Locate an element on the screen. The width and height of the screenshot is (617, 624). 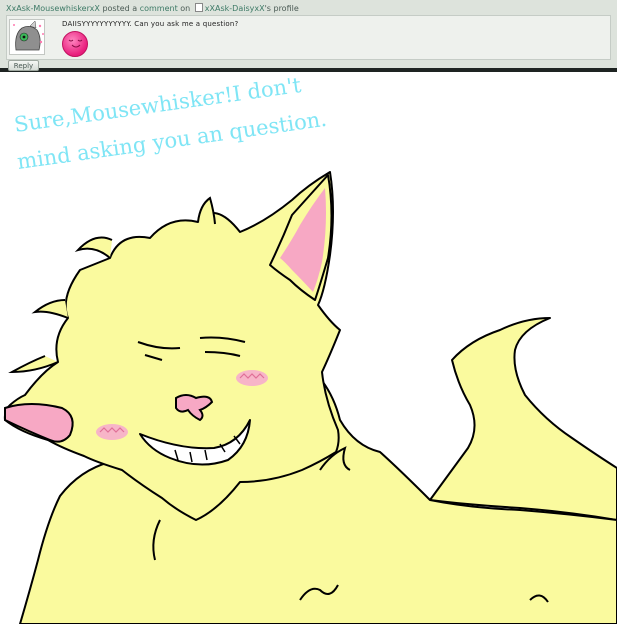
on-text: on is located at coordinates (185, 8).